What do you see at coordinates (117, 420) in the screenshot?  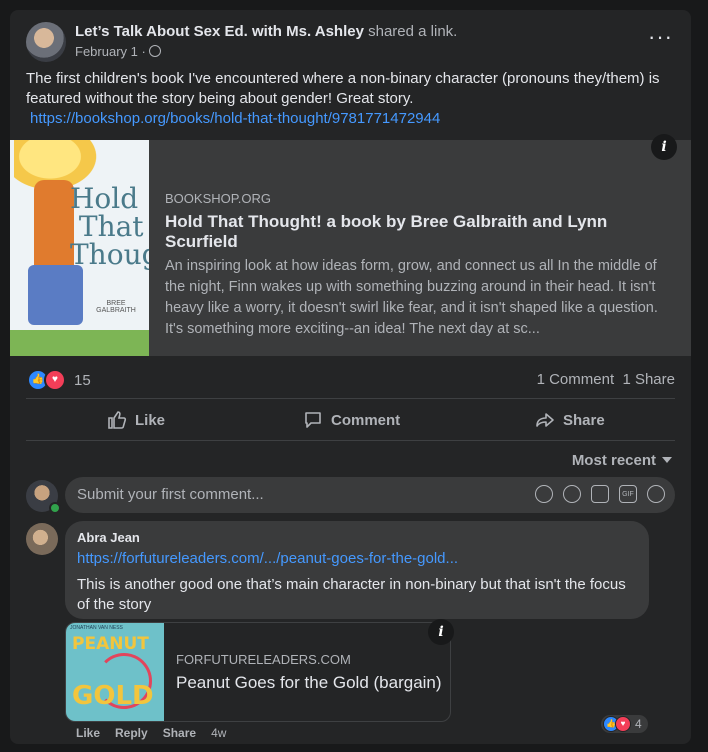 I see `thumbs-up-icon` at bounding box center [117, 420].